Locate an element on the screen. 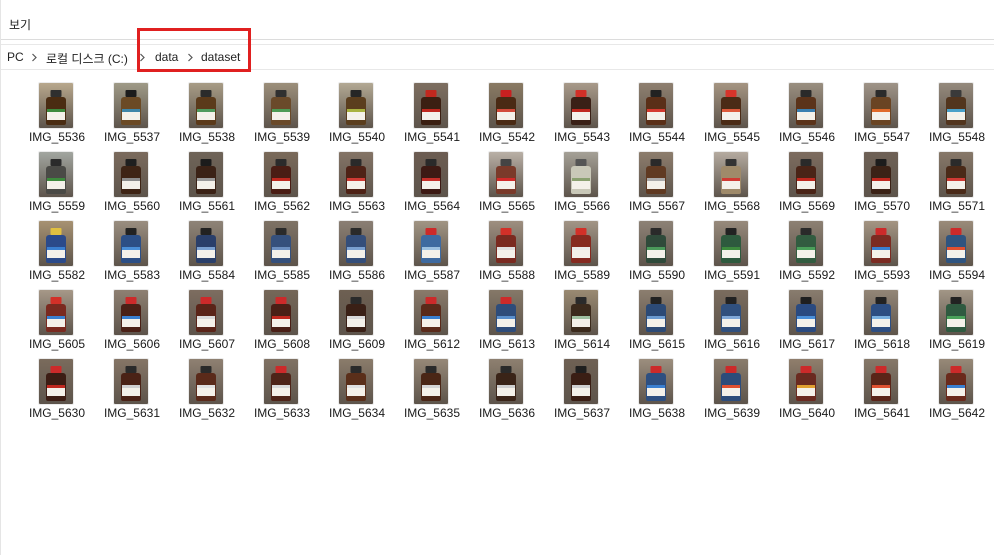 This screenshot has width=994, height=555. file-item: IMG_5608 is located at coordinates (284, 321).